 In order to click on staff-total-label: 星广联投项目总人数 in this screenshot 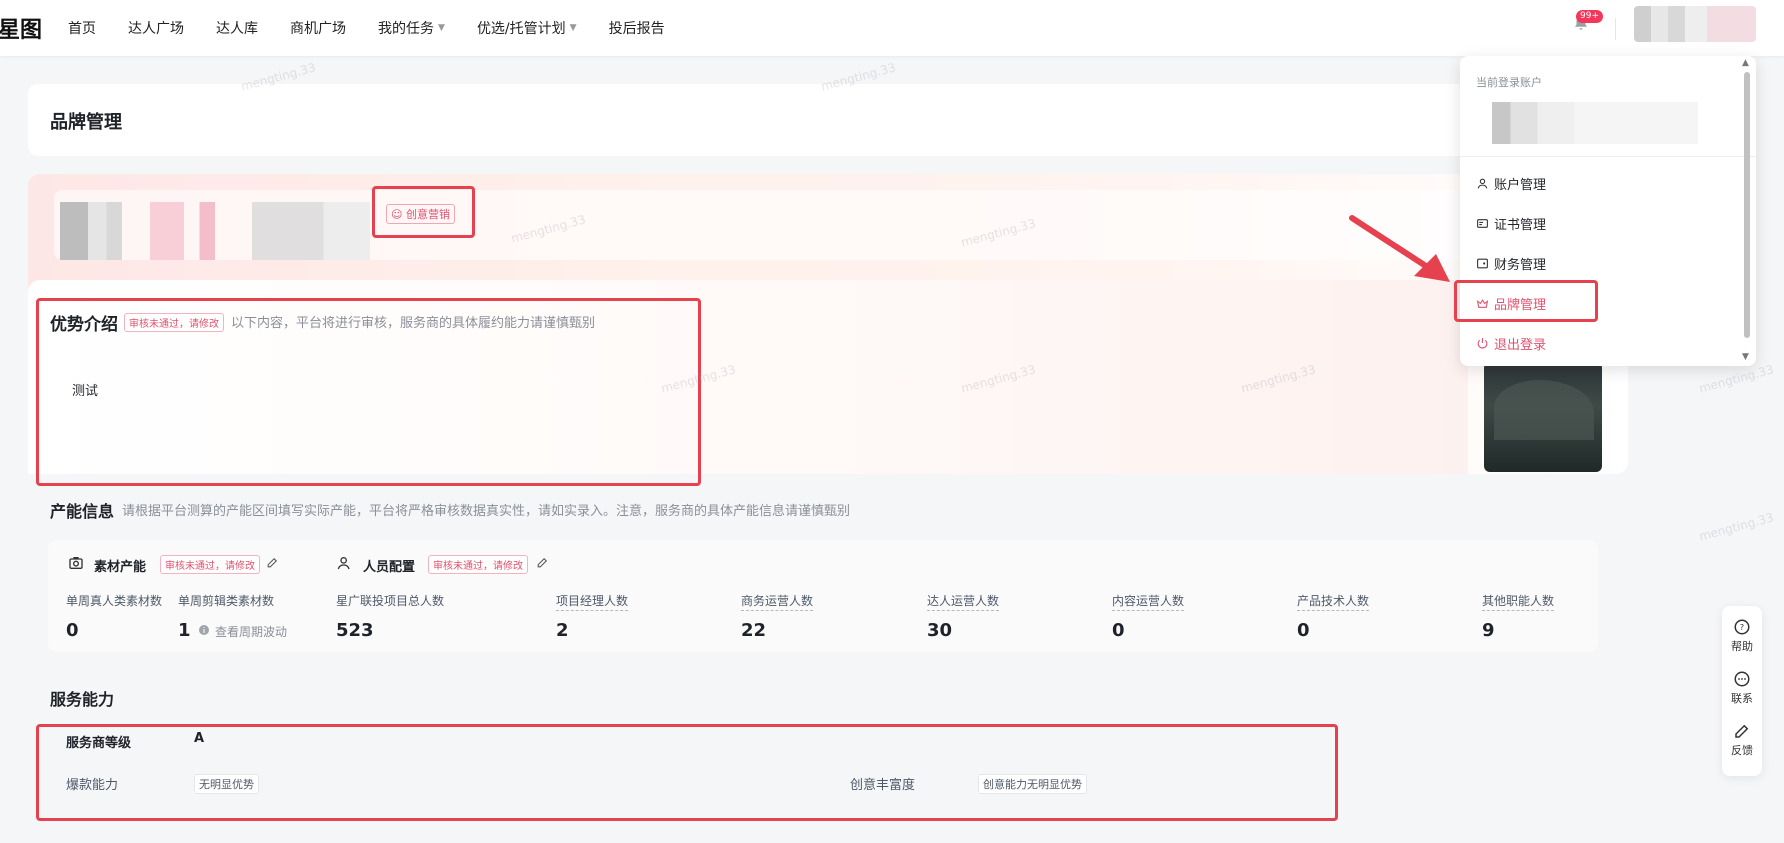, I will do `click(390, 601)`.